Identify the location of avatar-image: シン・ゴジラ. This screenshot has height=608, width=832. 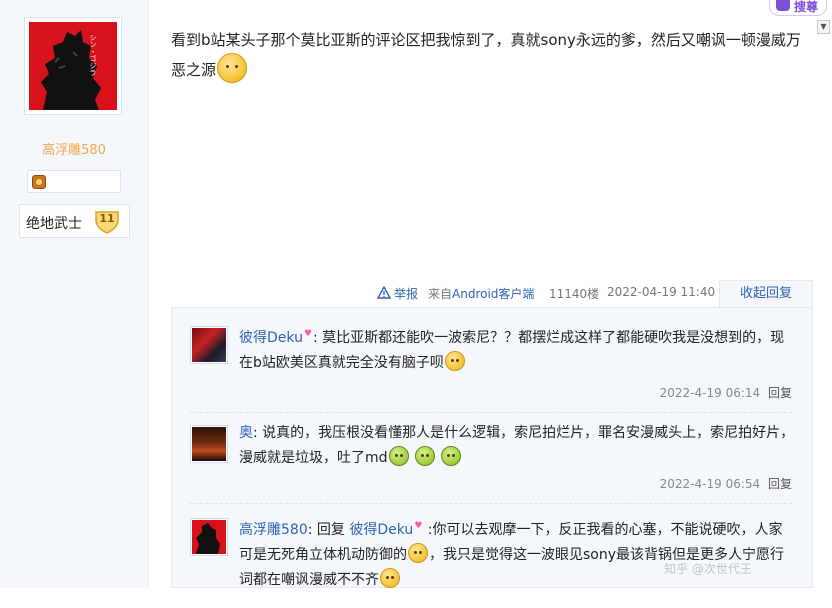
(73, 66).